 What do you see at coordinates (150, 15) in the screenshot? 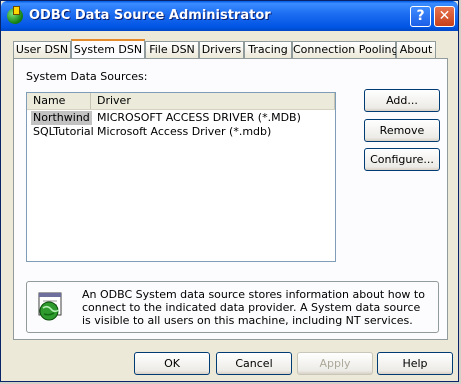
I see `window-title: ODBC Data Source Administrator` at bounding box center [150, 15].